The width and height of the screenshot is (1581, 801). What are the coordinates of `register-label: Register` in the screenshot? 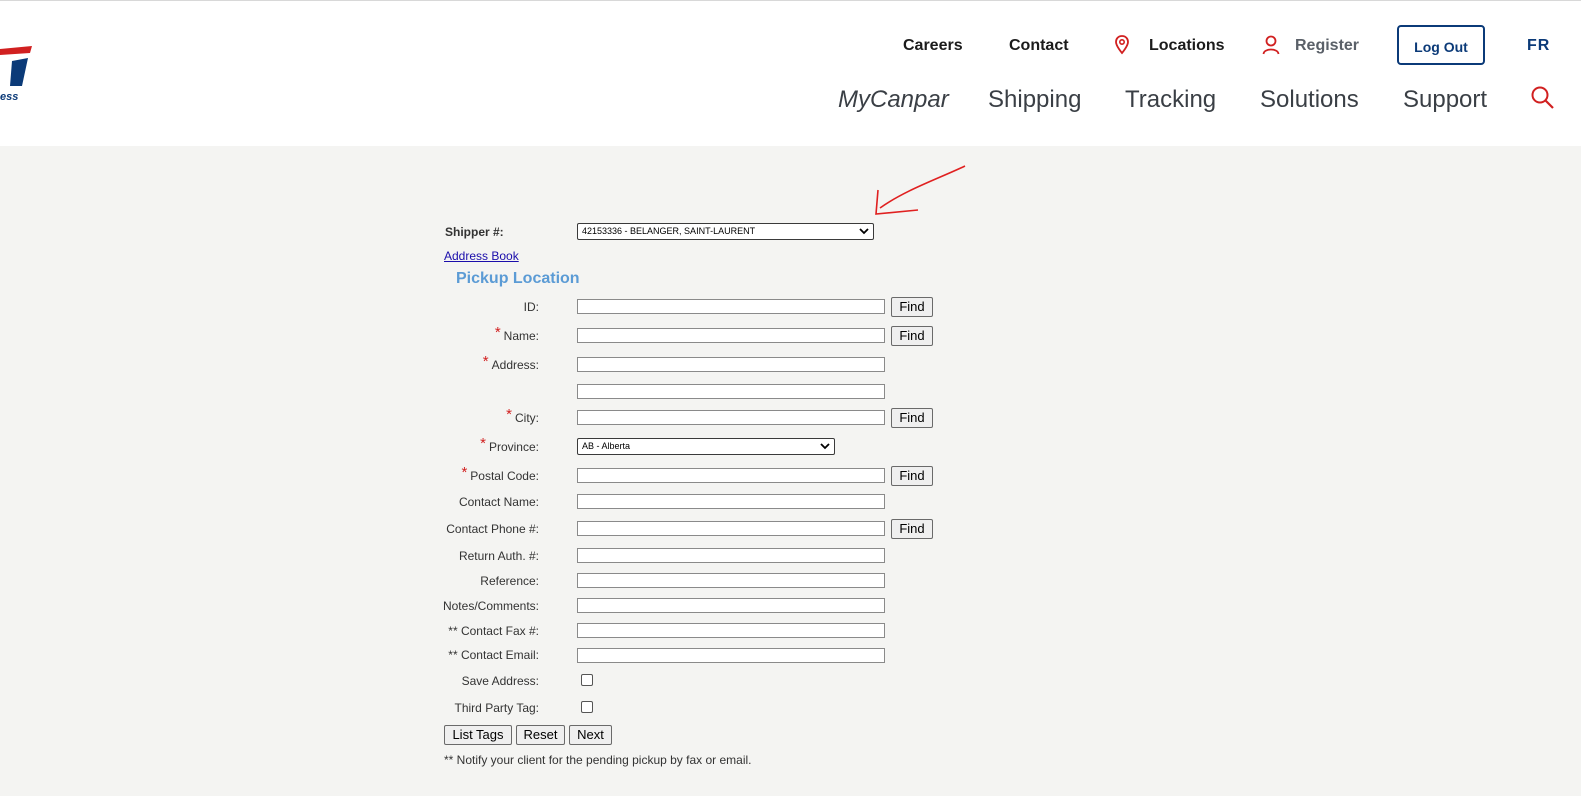 It's located at (1327, 45).